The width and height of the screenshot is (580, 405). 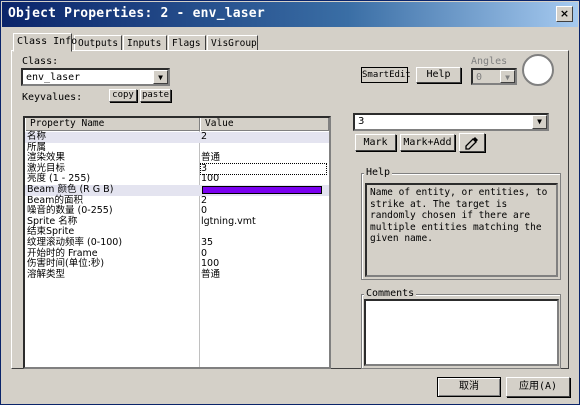 I want to click on col-header-property-name: Property Name, so click(x=112, y=124).